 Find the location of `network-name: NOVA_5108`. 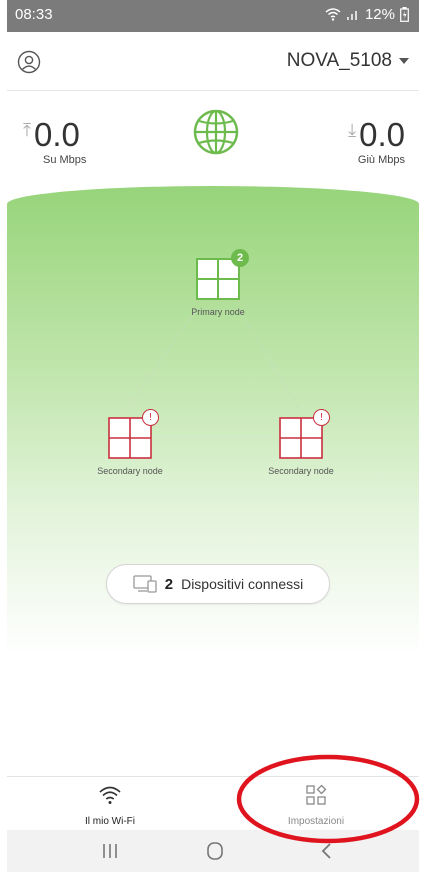

network-name: NOVA_5108 is located at coordinates (339, 60).